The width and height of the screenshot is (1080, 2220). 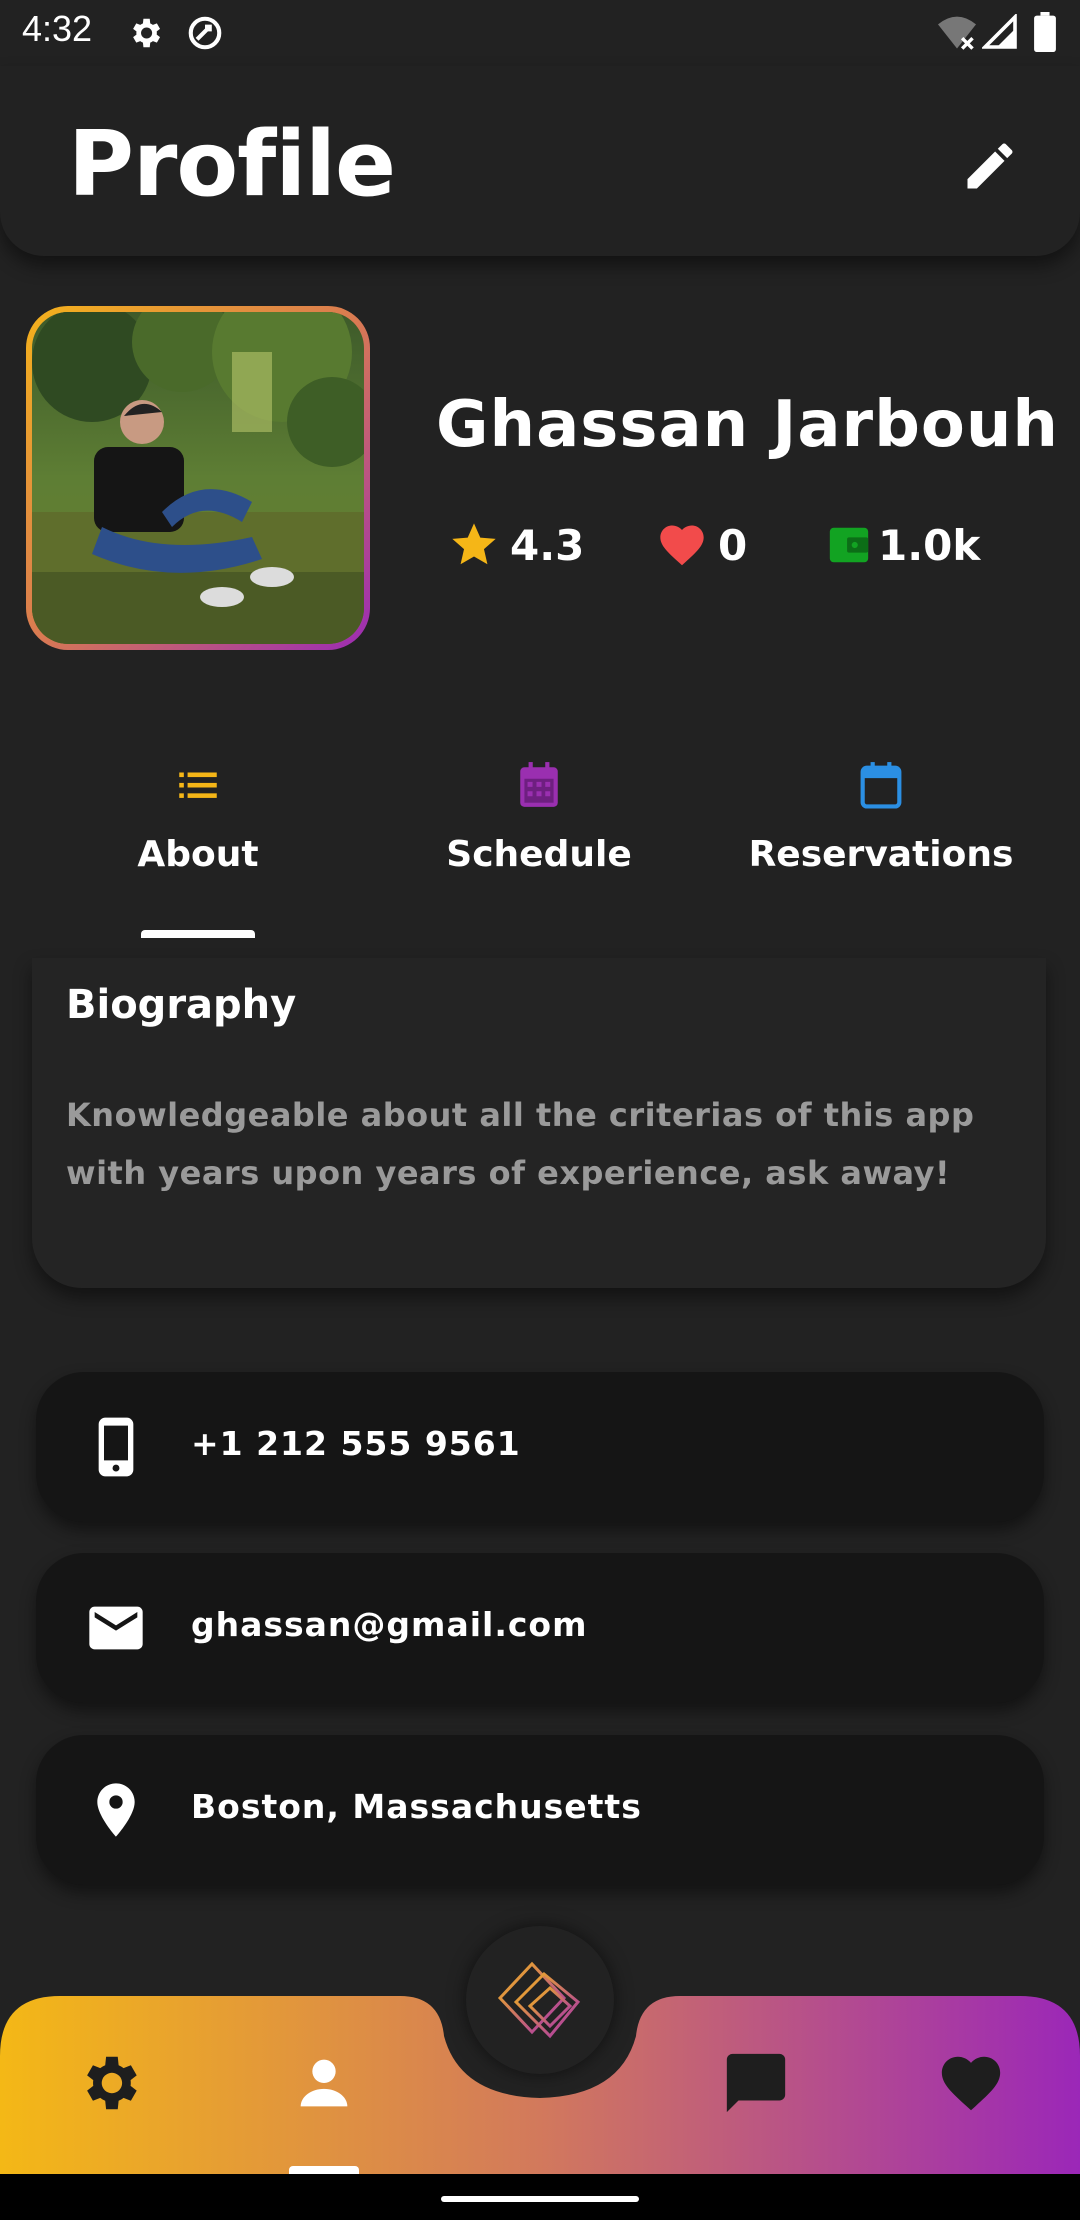 I want to click on person-icon, so click(x=324, y=2083).